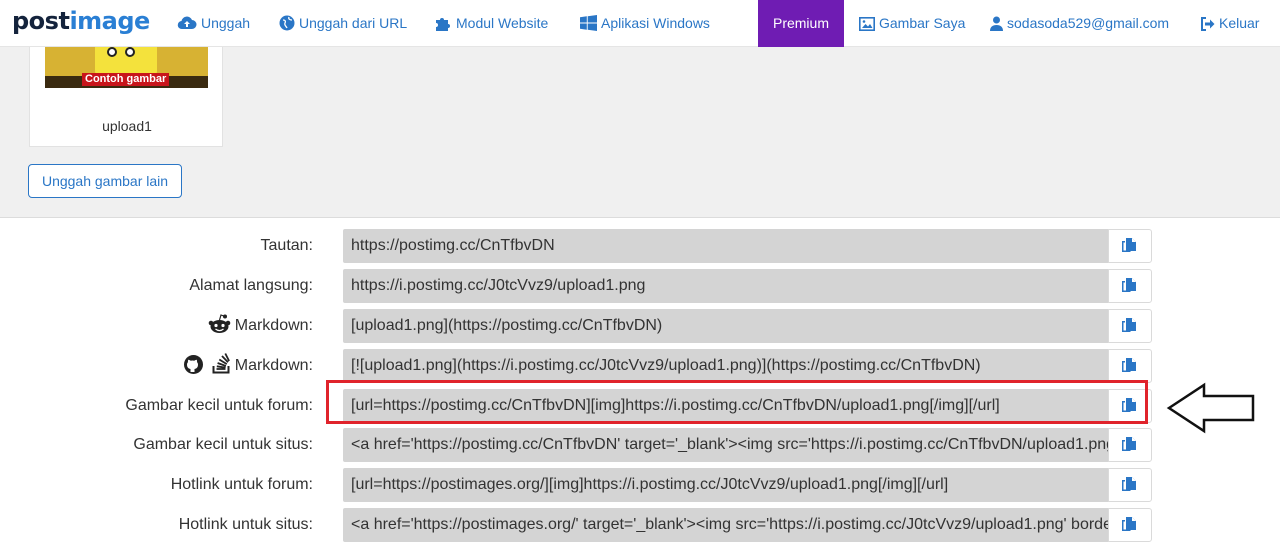 The width and height of the screenshot is (1280, 557). Describe the element at coordinates (725, 246) in the screenshot. I see `link-field: https://postimg.cc/CnTfbvDN` at that location.